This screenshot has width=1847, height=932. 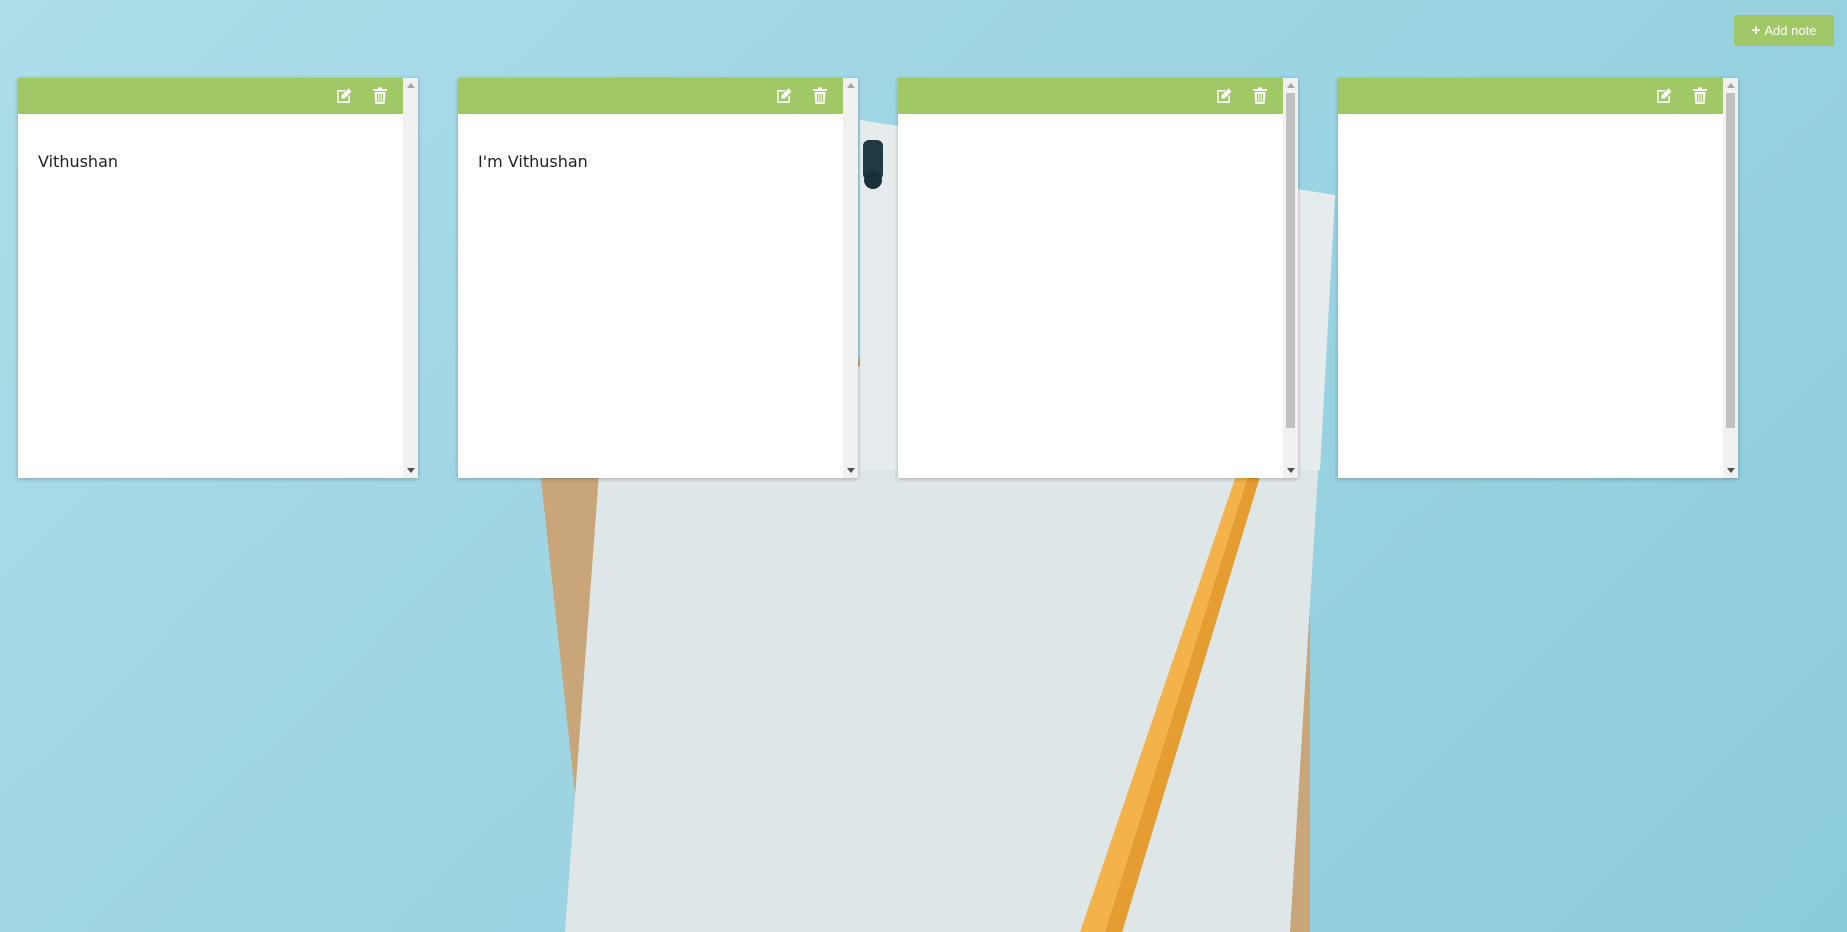 What do you see at coordinates (533, 161) in the screenshot?
I see `note-text: I'm Vithushan` at bounding box center [533, 161].